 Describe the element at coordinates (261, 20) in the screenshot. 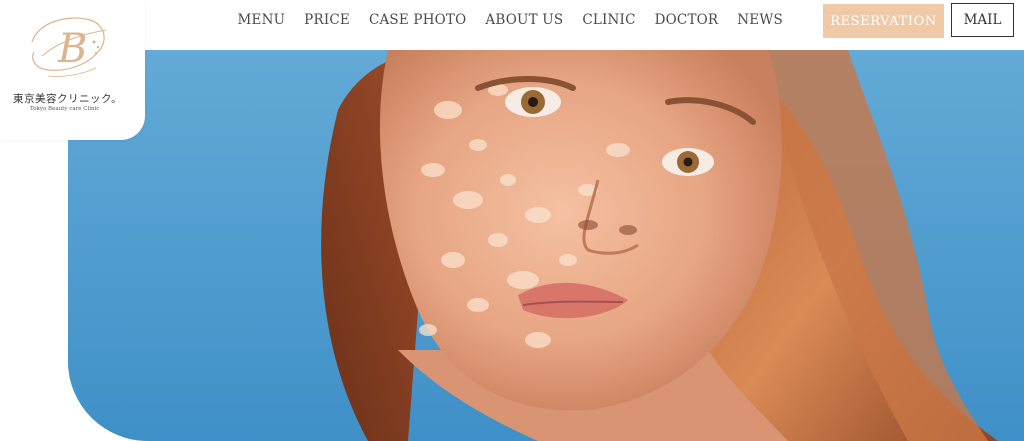

I see `nav-item-menu: MENU` at that location.